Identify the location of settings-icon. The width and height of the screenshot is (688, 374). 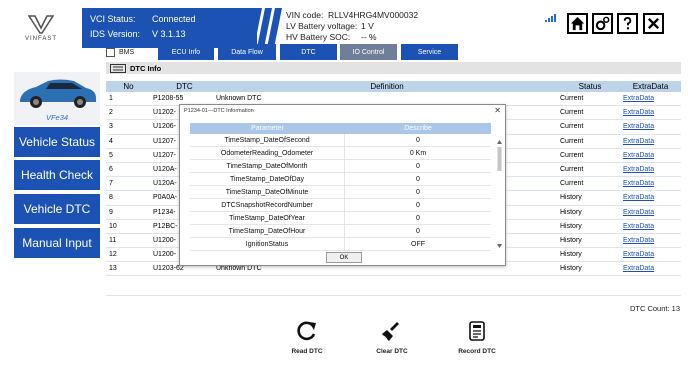
(602, 23).